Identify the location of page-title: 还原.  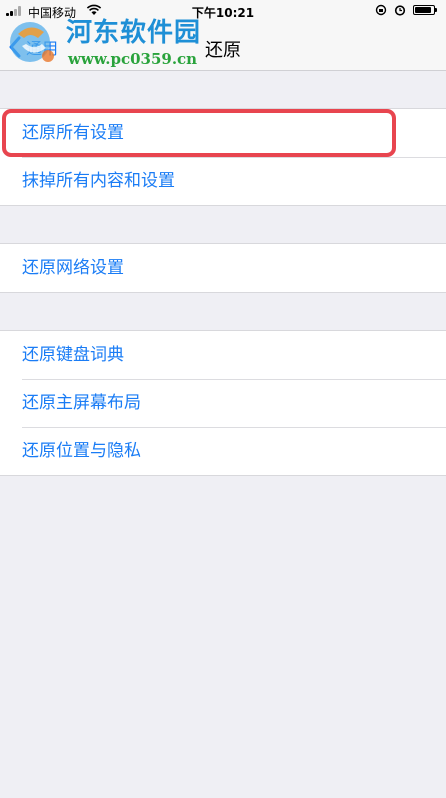
(223, 50).